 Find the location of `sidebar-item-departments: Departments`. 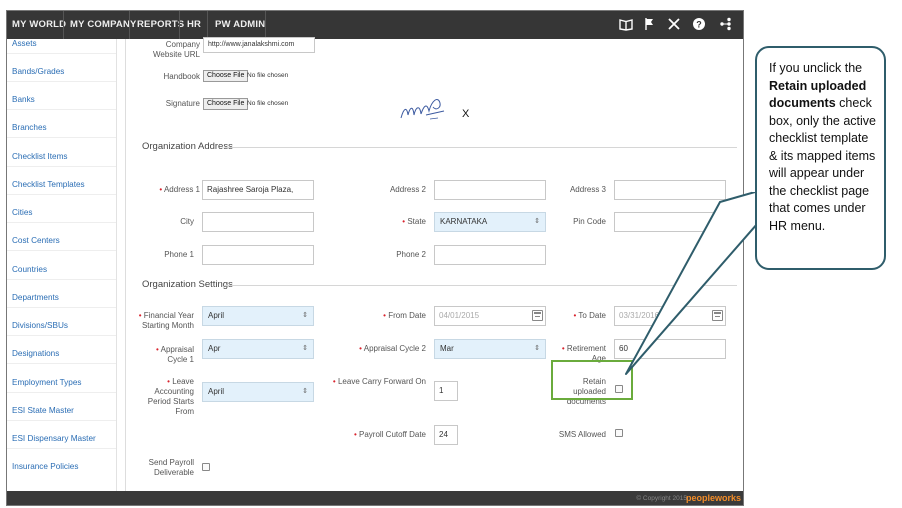

sidebar-item-departments: Departments is located at coordinates (35, 297).